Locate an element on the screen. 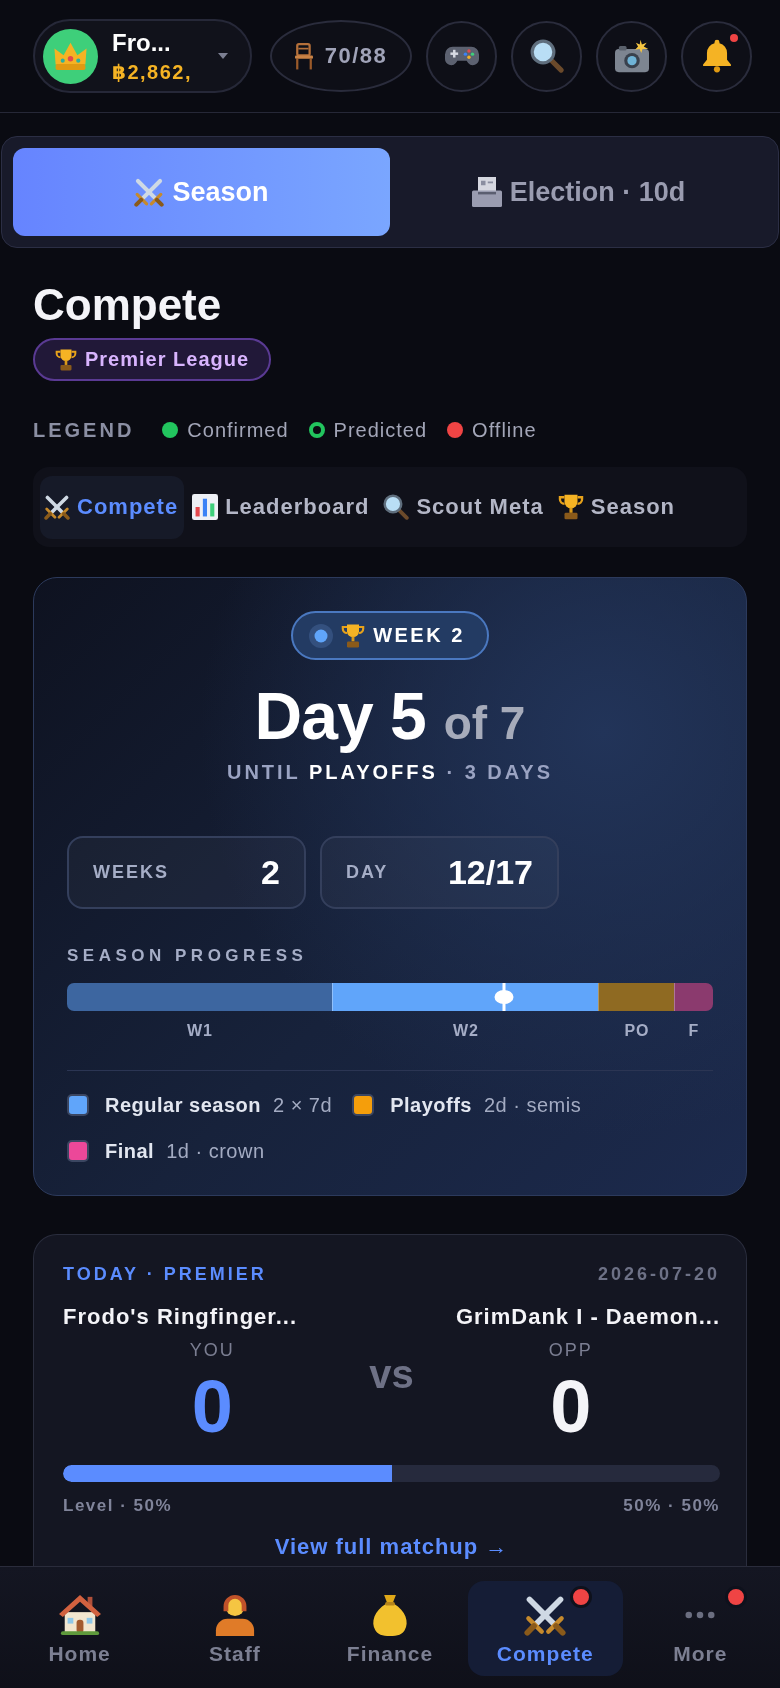  league-name: Premier League is located at coordinates (167, 359).